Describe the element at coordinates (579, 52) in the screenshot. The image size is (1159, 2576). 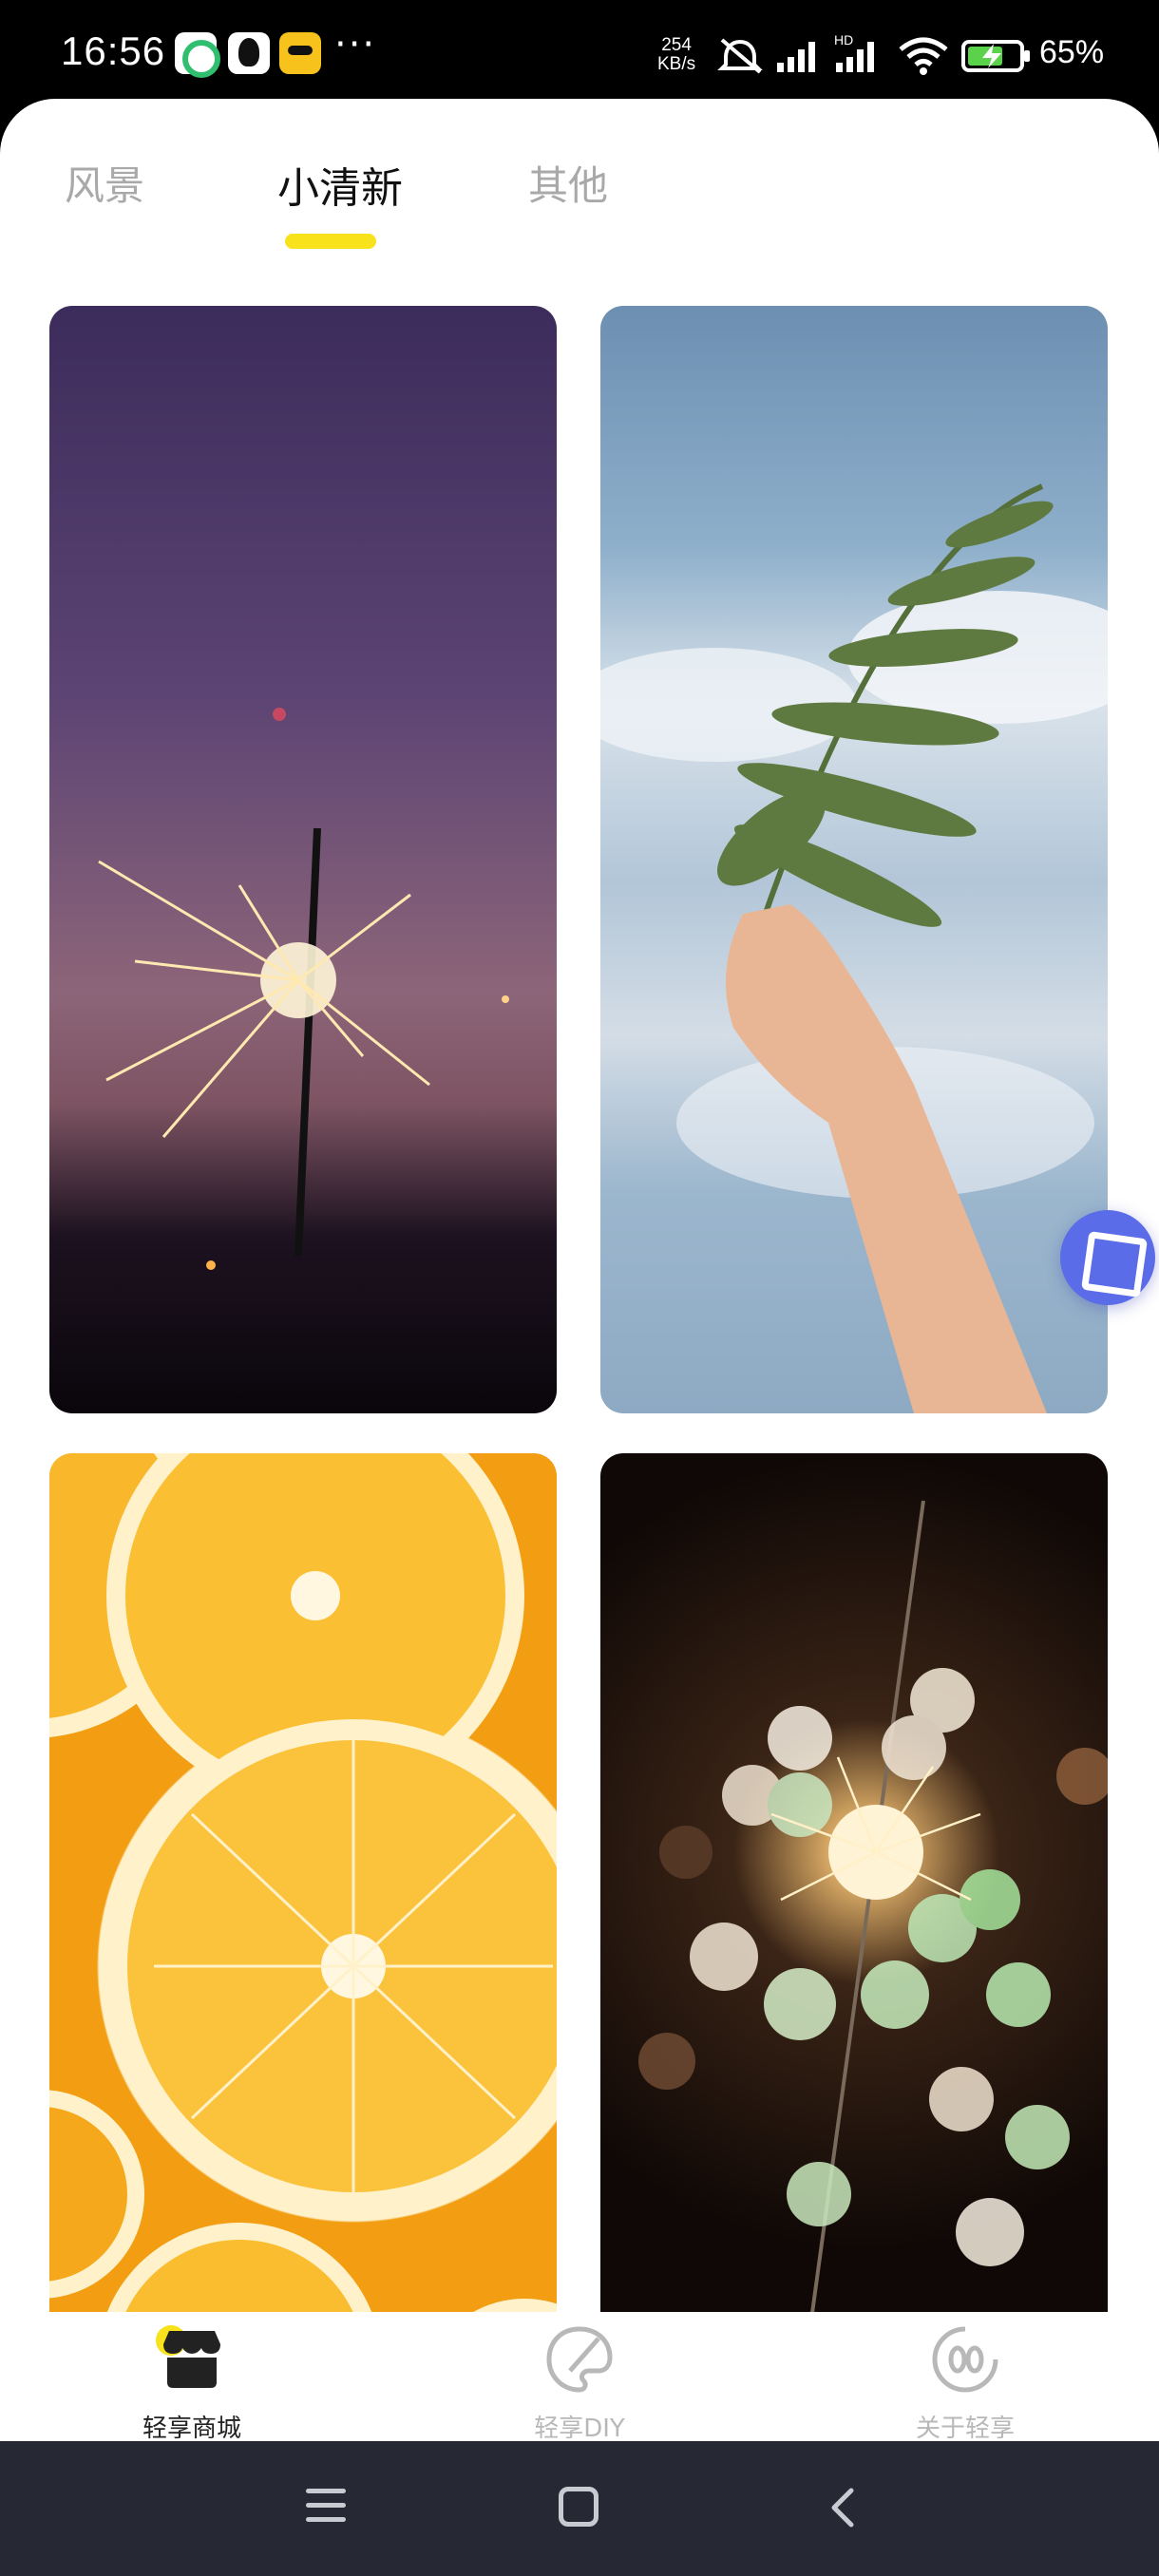
I see `status-bar: 16:56 ··· 254 KB/s HD 65%` at that location.